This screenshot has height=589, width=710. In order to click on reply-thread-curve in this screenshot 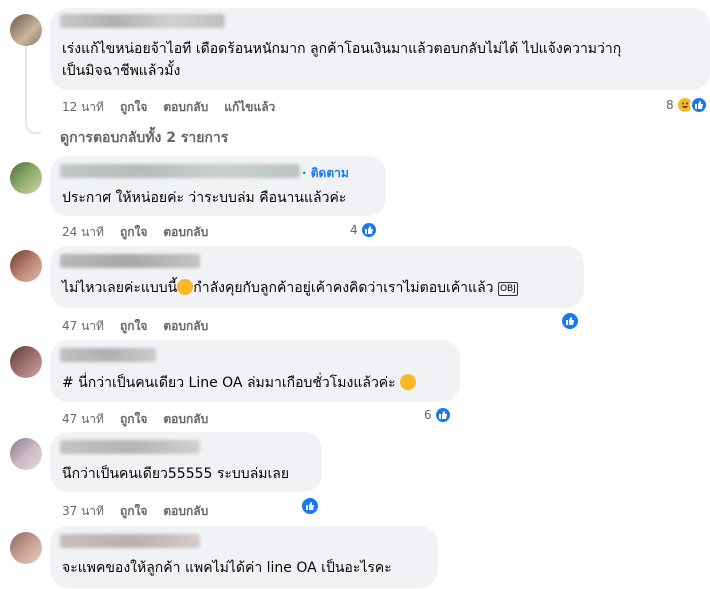, I will do `click(33, 127)`.